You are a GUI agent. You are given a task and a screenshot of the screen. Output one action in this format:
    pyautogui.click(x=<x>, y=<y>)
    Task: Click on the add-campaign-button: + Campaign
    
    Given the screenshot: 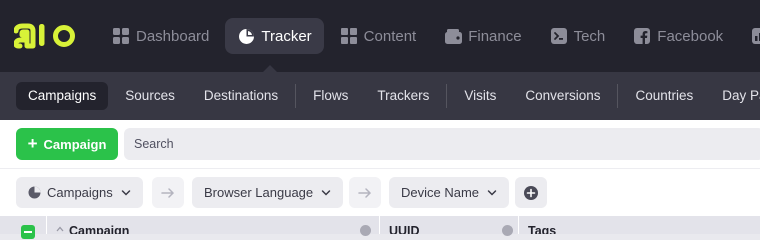 What is the action you would take?
    pyautogui.click(x=67, y=144)
    